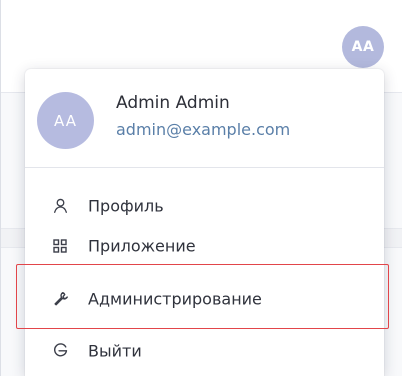 Image resolution: width=402 pixels, height=376 pixels. What do you see at coordinates (204, 167) in the screenshot?
I see `menu-divider` at bounding box center [204, 167].